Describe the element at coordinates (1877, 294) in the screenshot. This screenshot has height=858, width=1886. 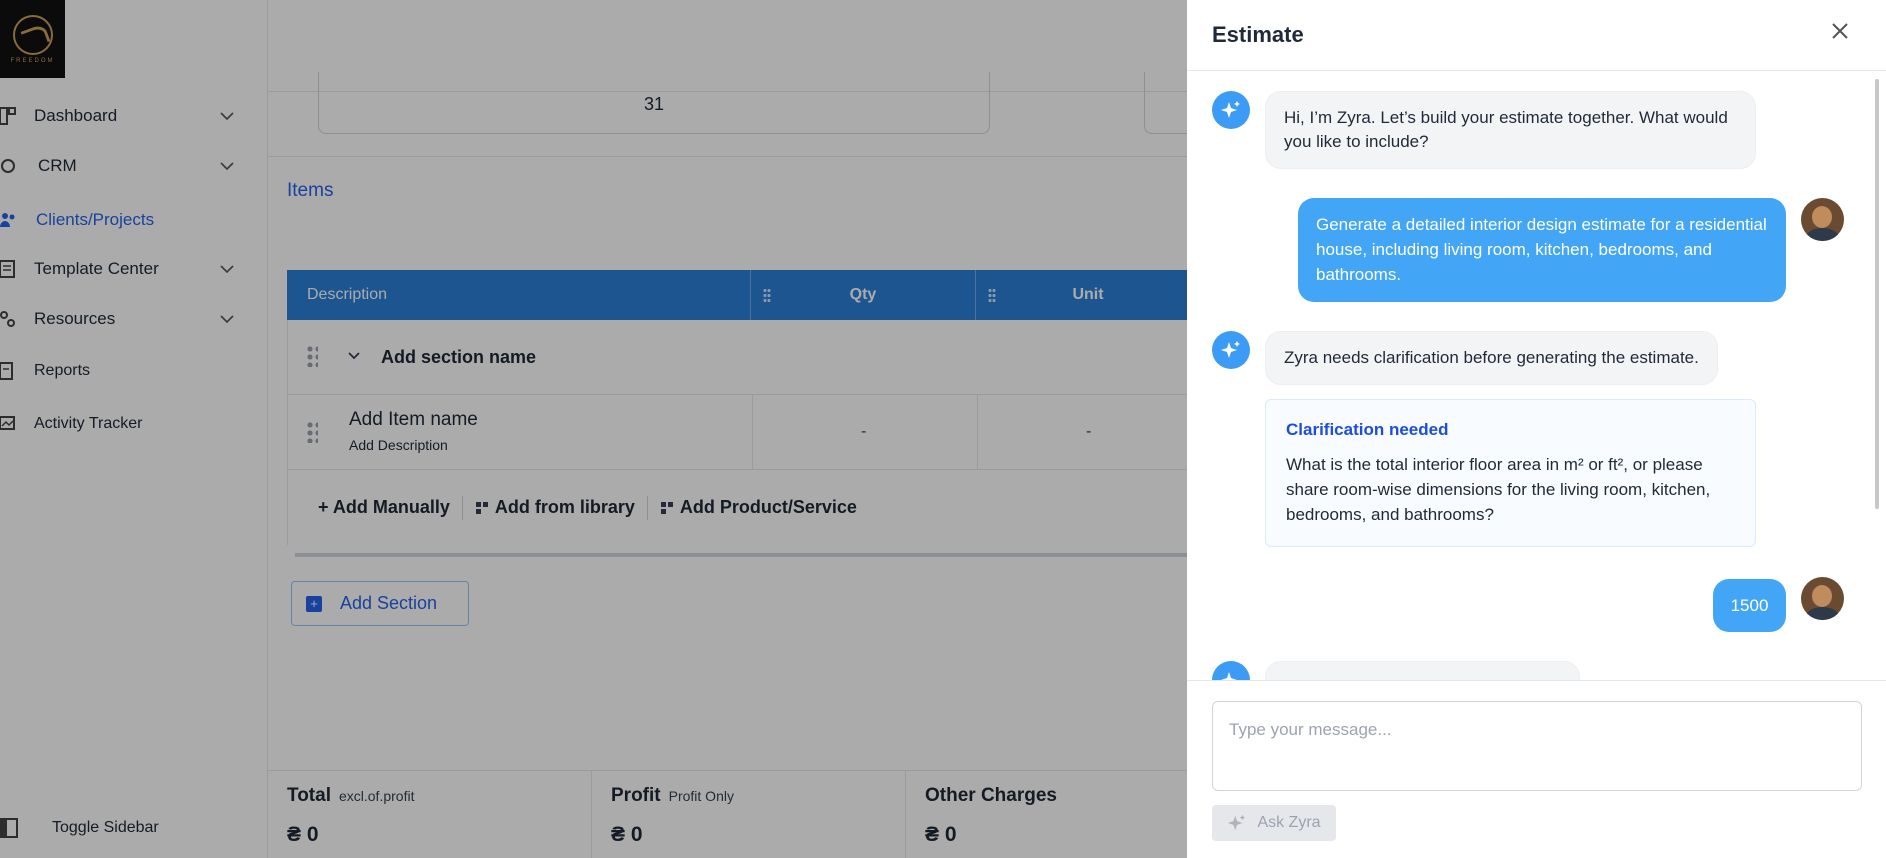
I see `chat-scrollbar` at that location.